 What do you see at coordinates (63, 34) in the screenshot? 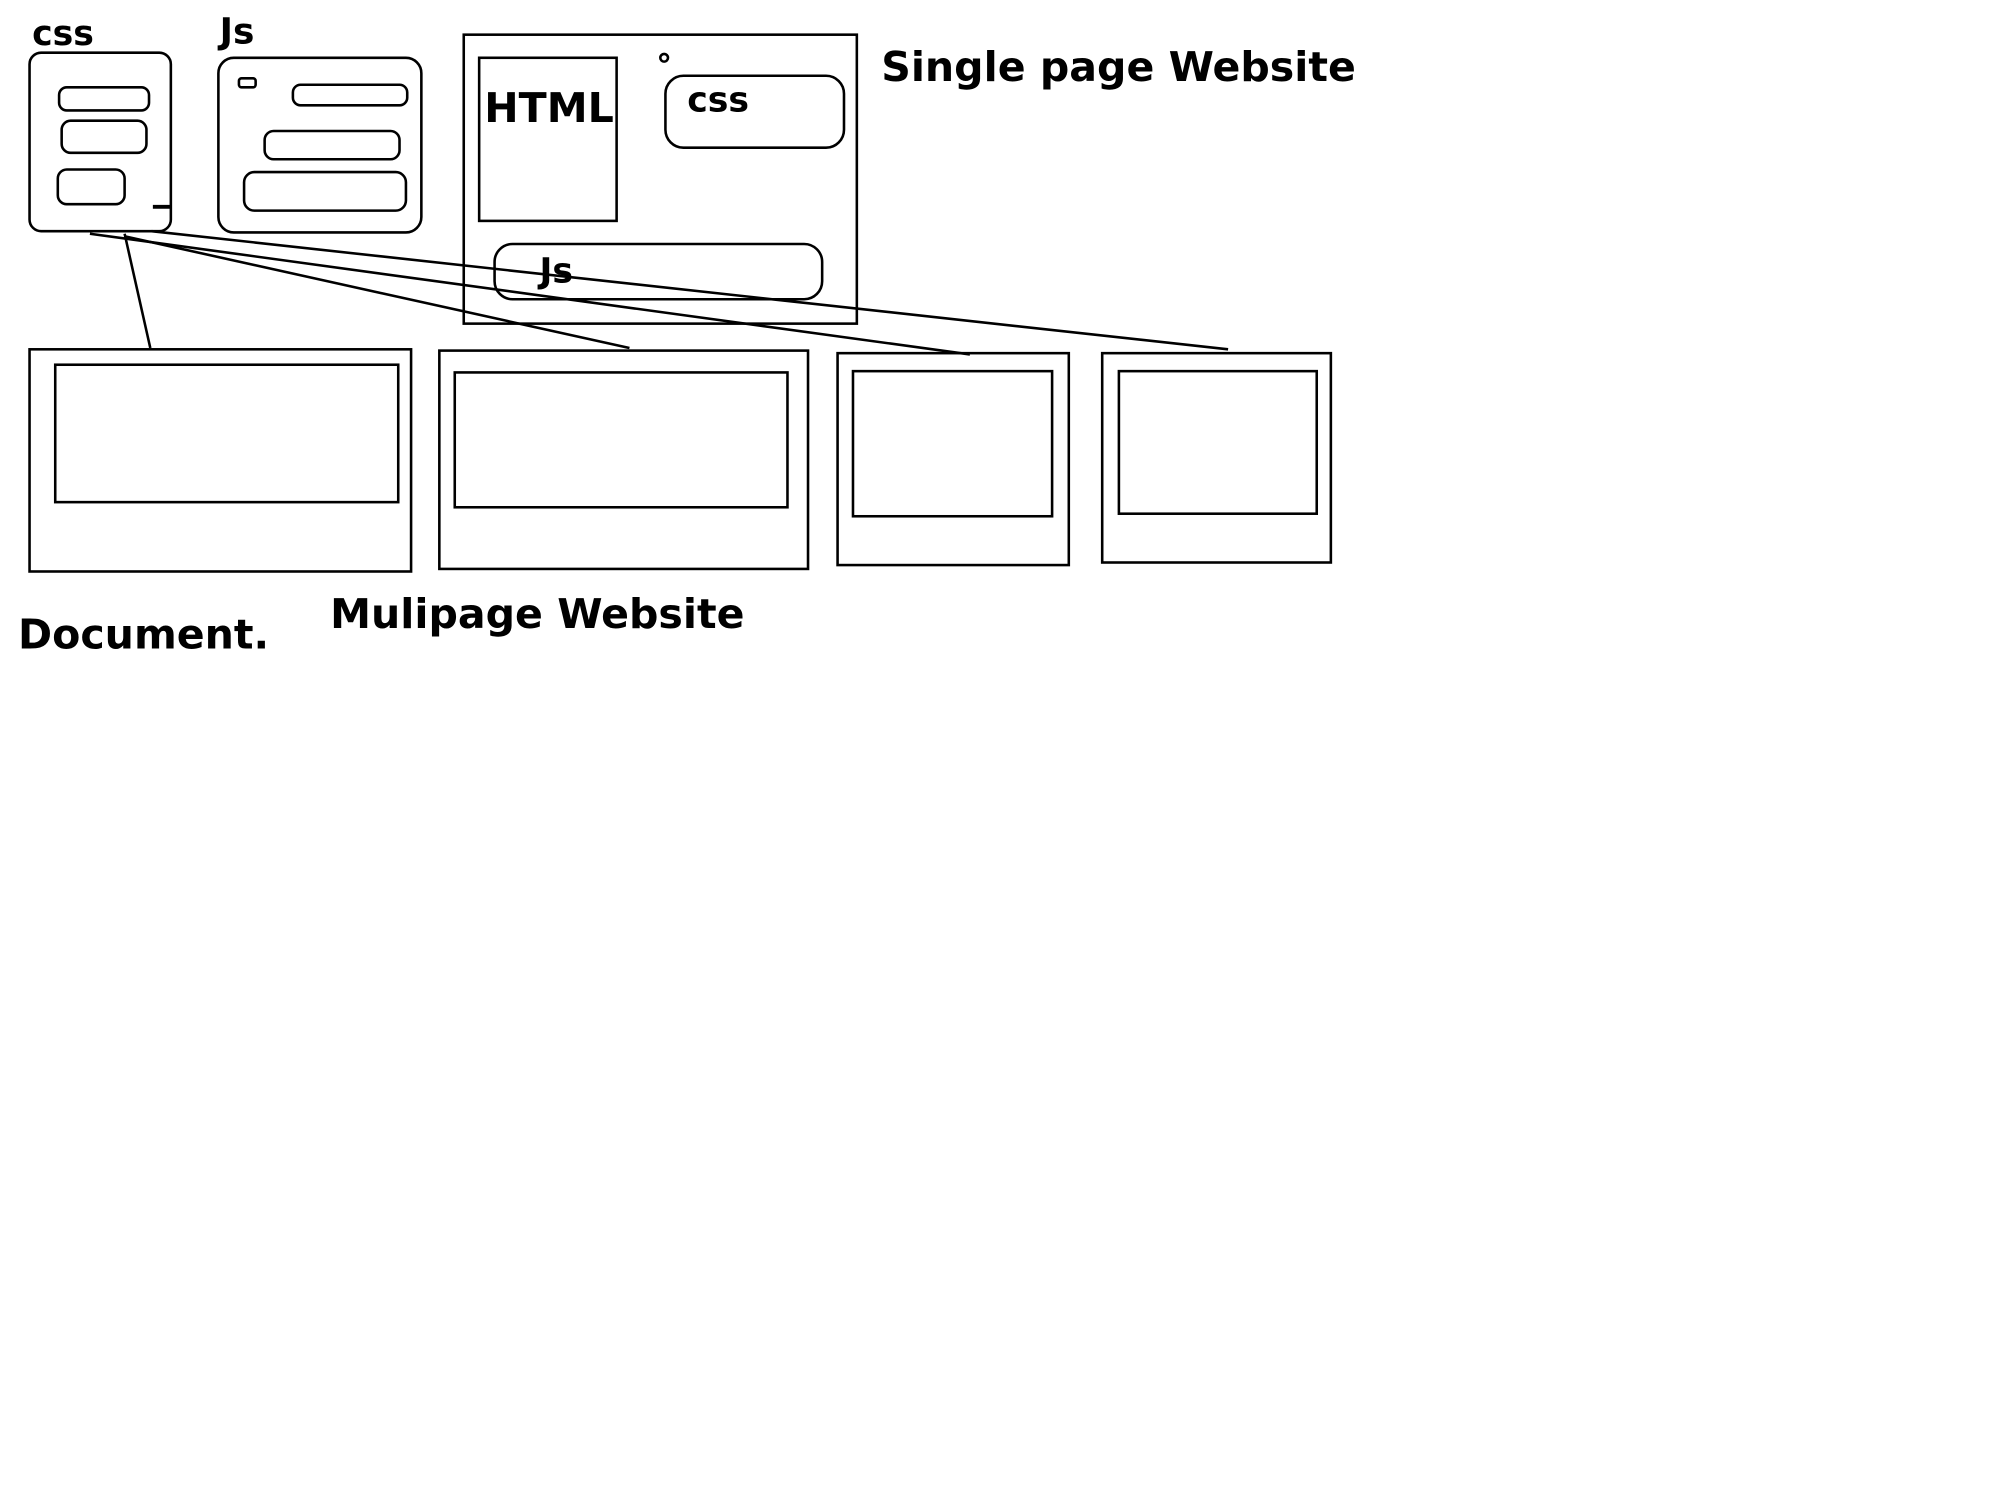
I see `css-label: css` at bounding box center [63, 34].